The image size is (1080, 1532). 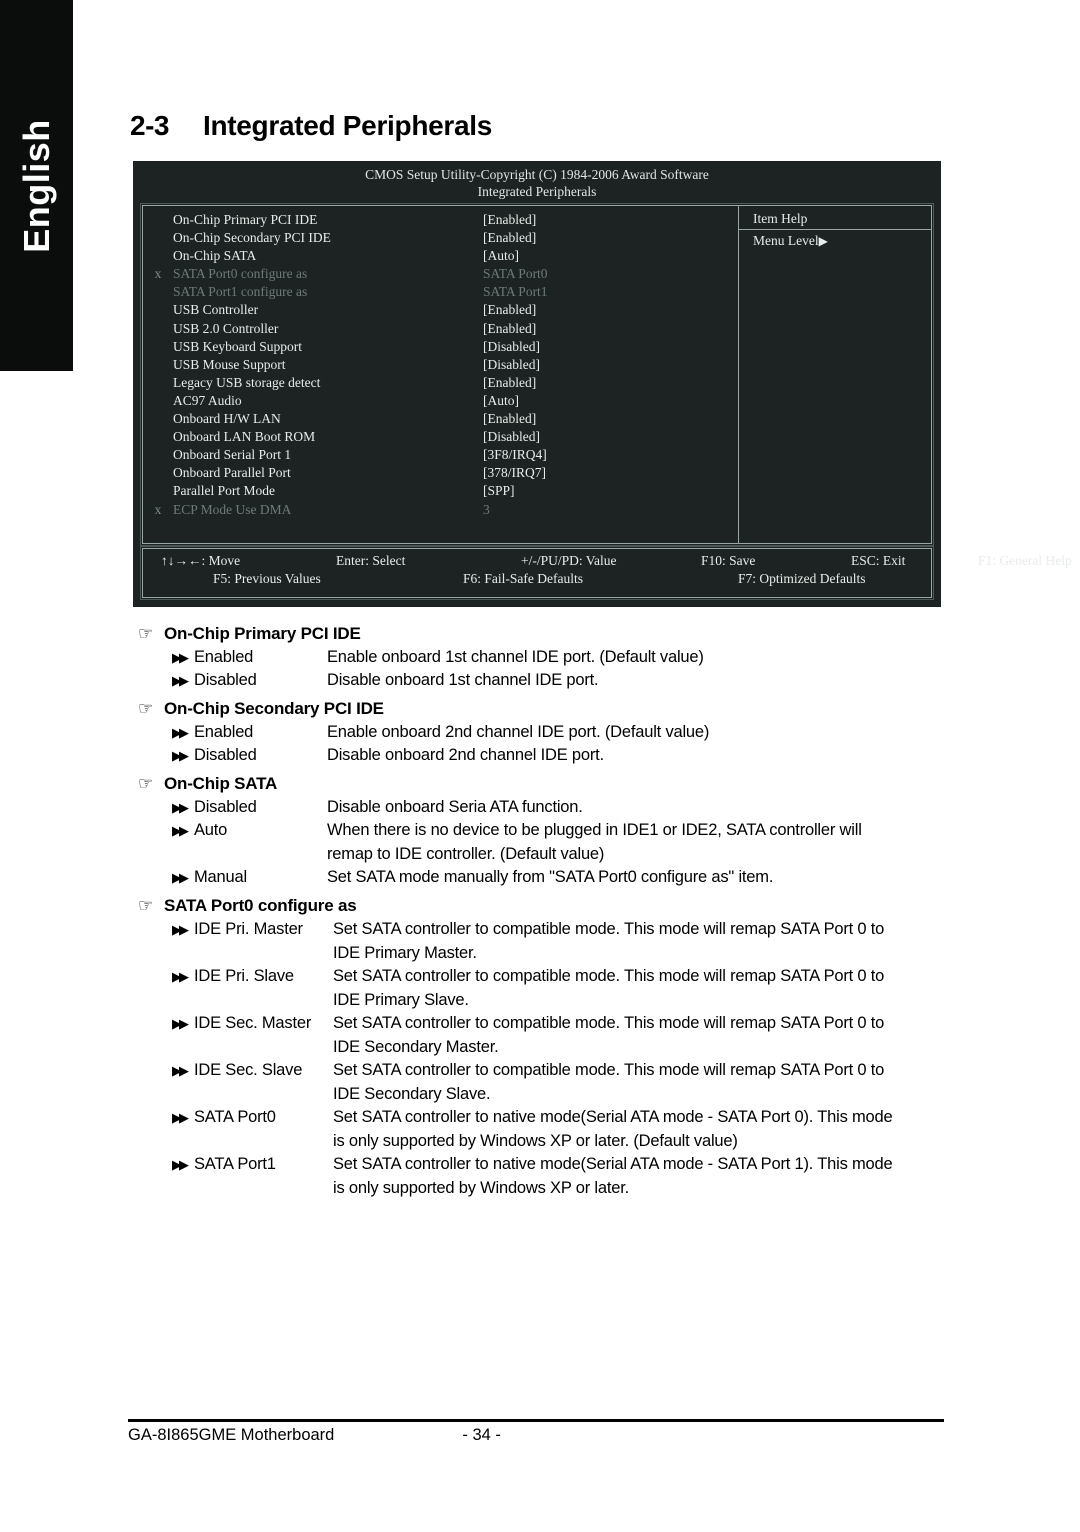 What do you see at coordinates (440, 401) in the screenshot?
I see `bios-setting-row: AC97 Audio [Auto]` at bounding box center [440, 401].